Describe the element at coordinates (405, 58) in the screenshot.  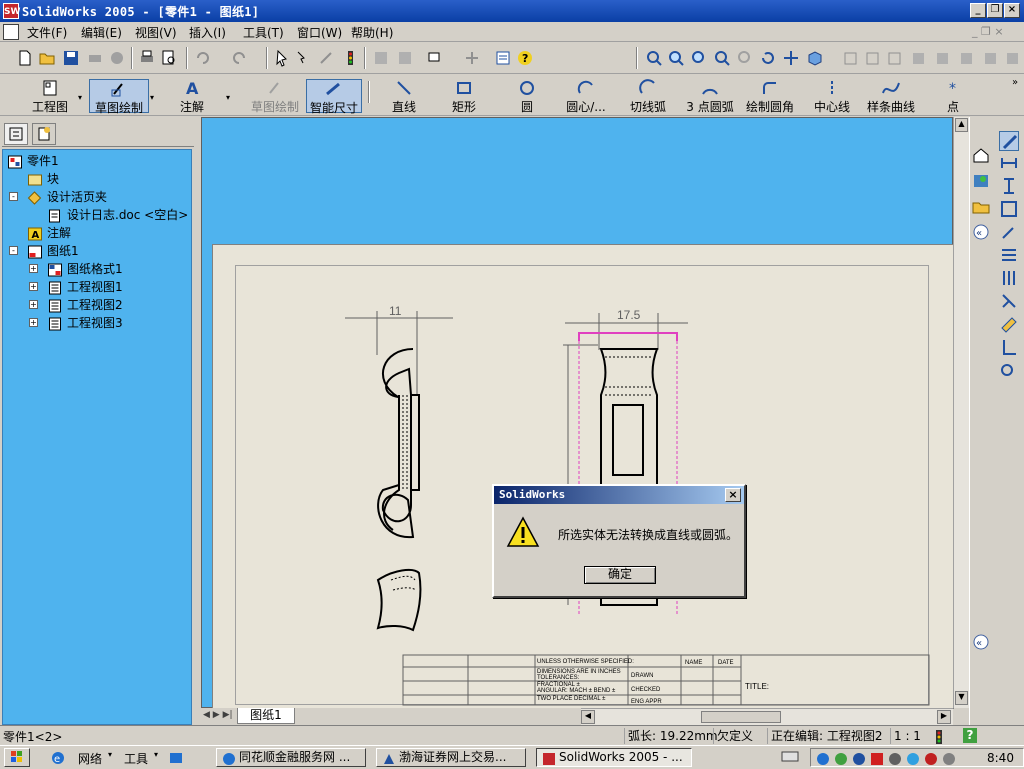
I see `table-icon` at that location.